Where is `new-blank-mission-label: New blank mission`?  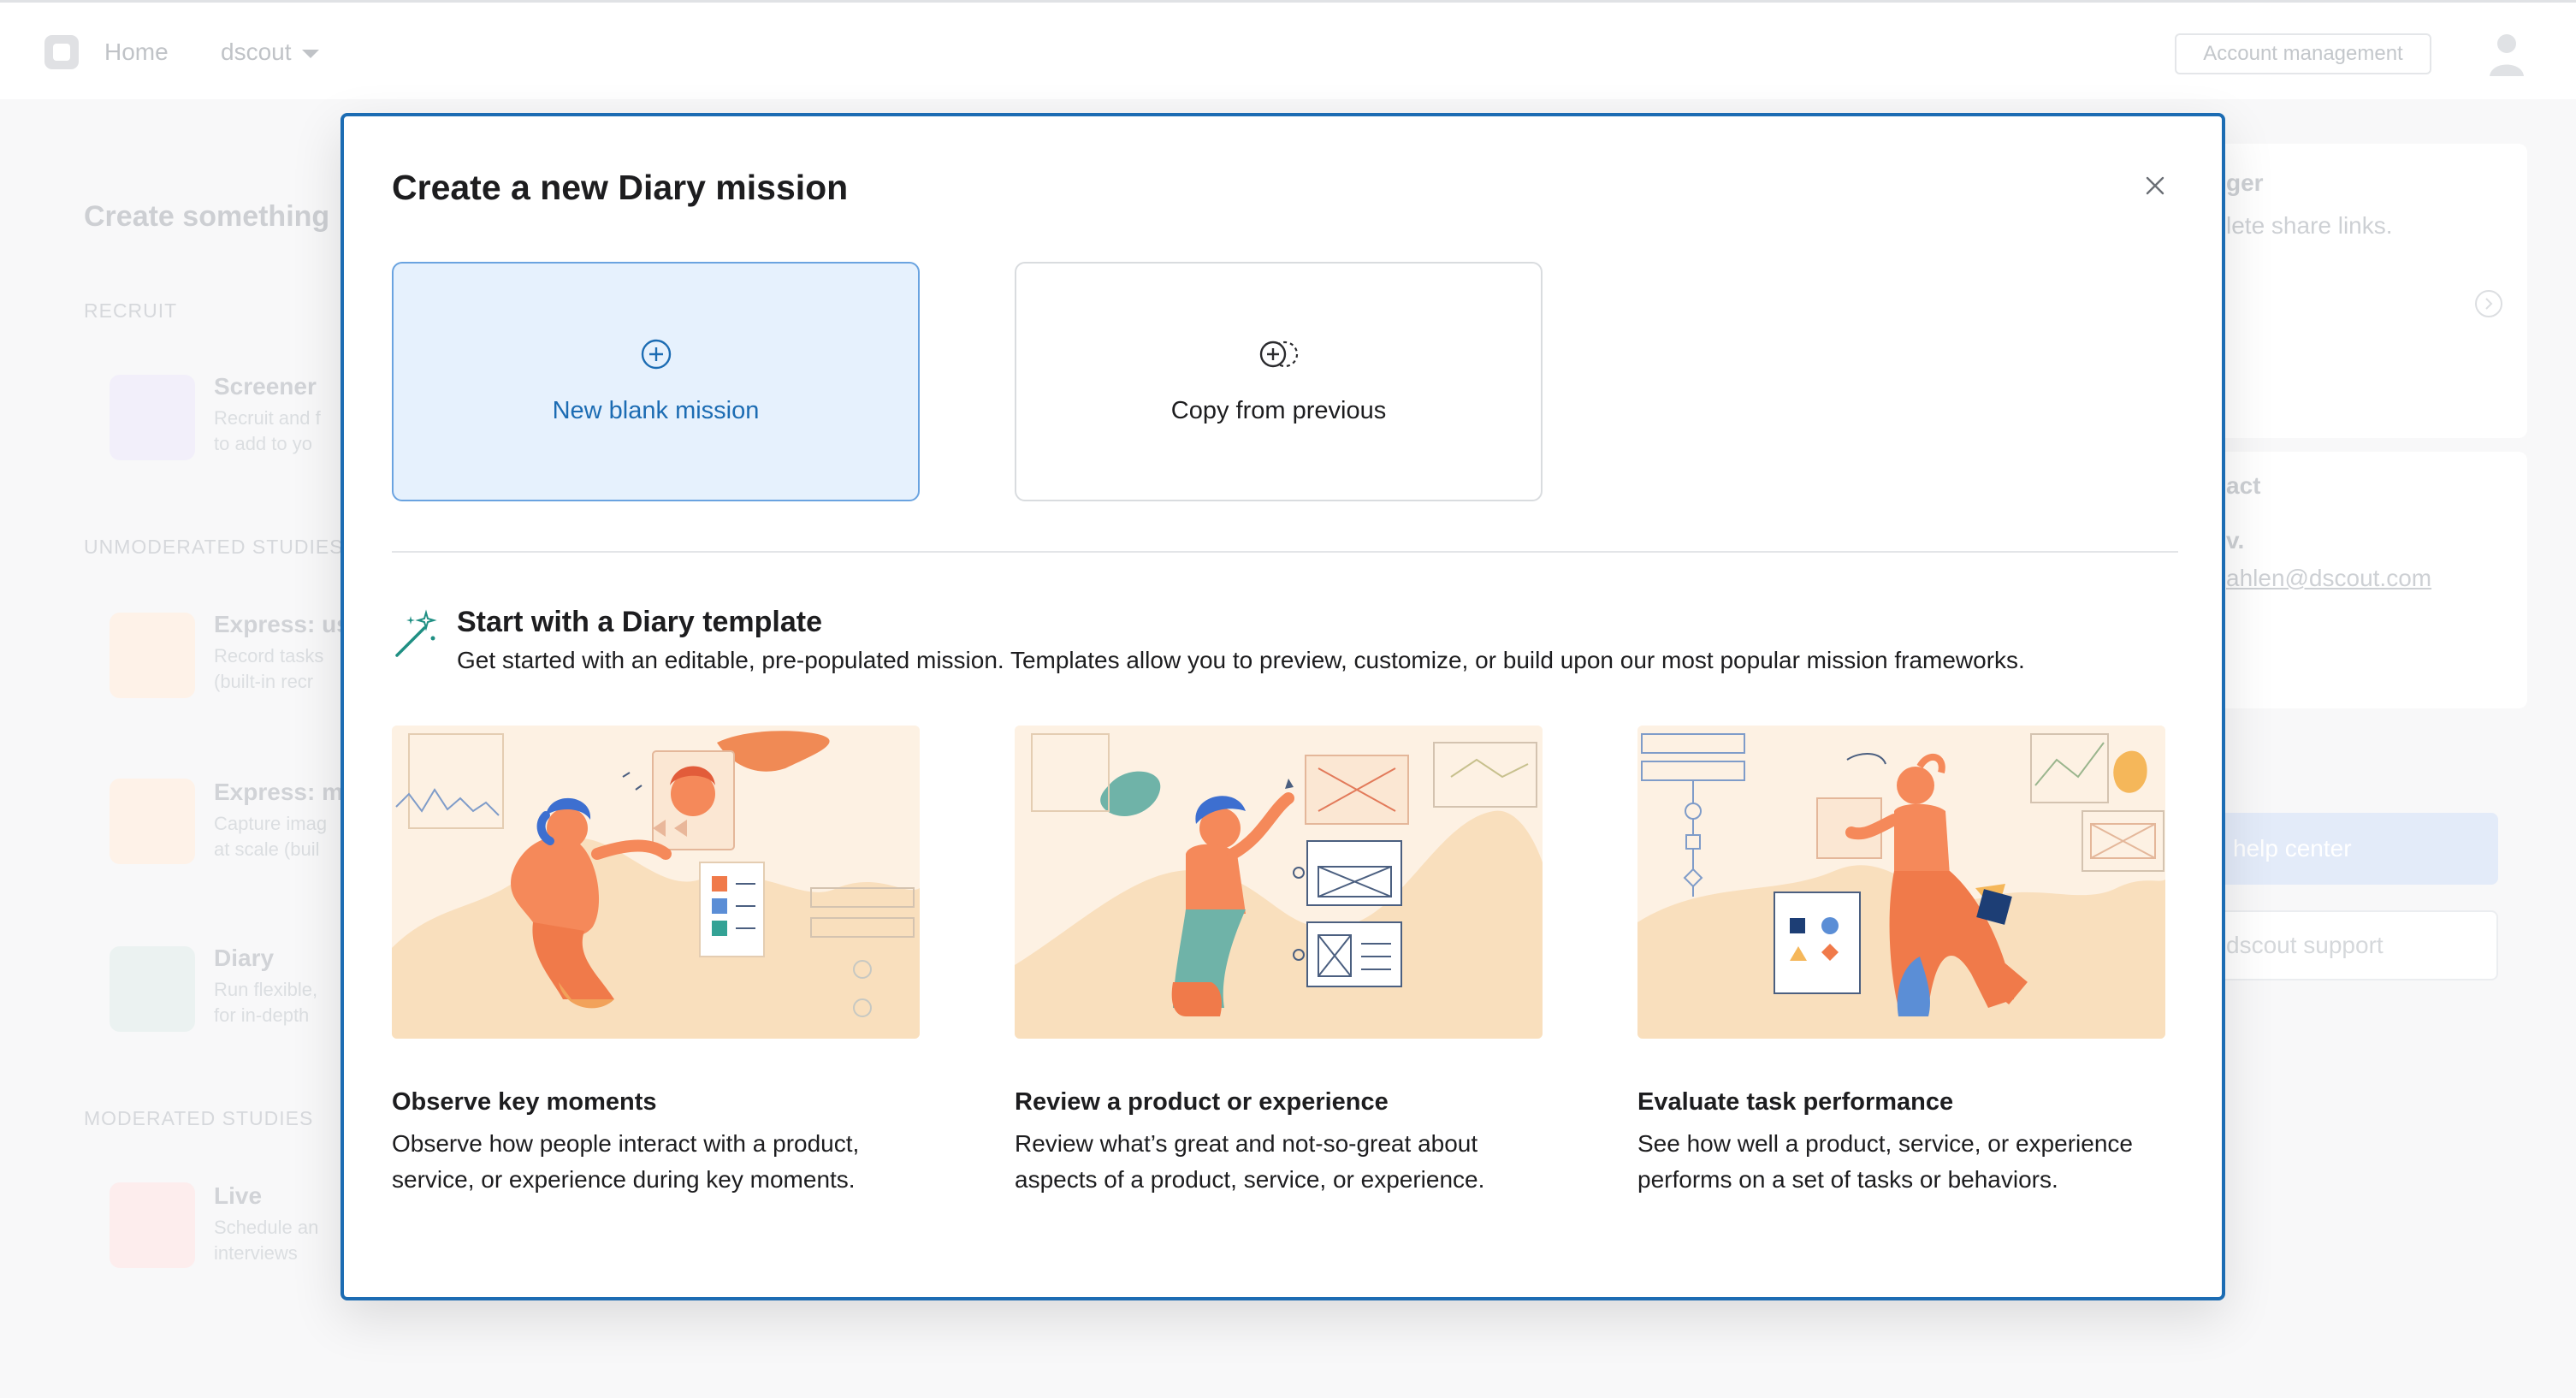 new-blank-mission-label: New blank mission is located at coordinates (656, 410).